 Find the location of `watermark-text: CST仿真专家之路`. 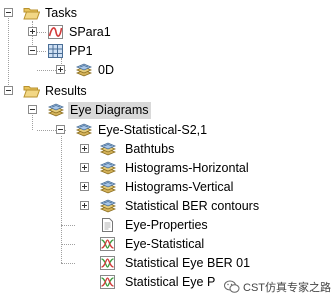

watermark-text: CST仿真专家之路 is located at coordinates (287, 288).